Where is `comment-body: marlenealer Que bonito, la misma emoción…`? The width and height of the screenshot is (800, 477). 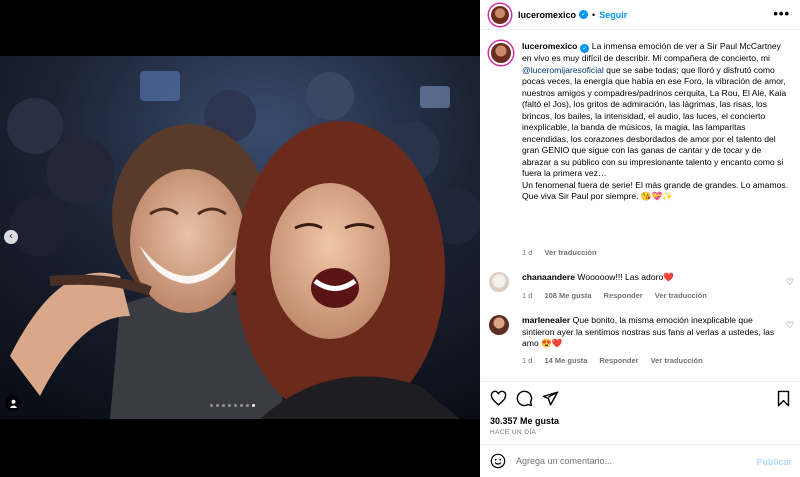 comment-body: marlenealer Que bonito, la misma emoción… is located at coordinates (649, 332).